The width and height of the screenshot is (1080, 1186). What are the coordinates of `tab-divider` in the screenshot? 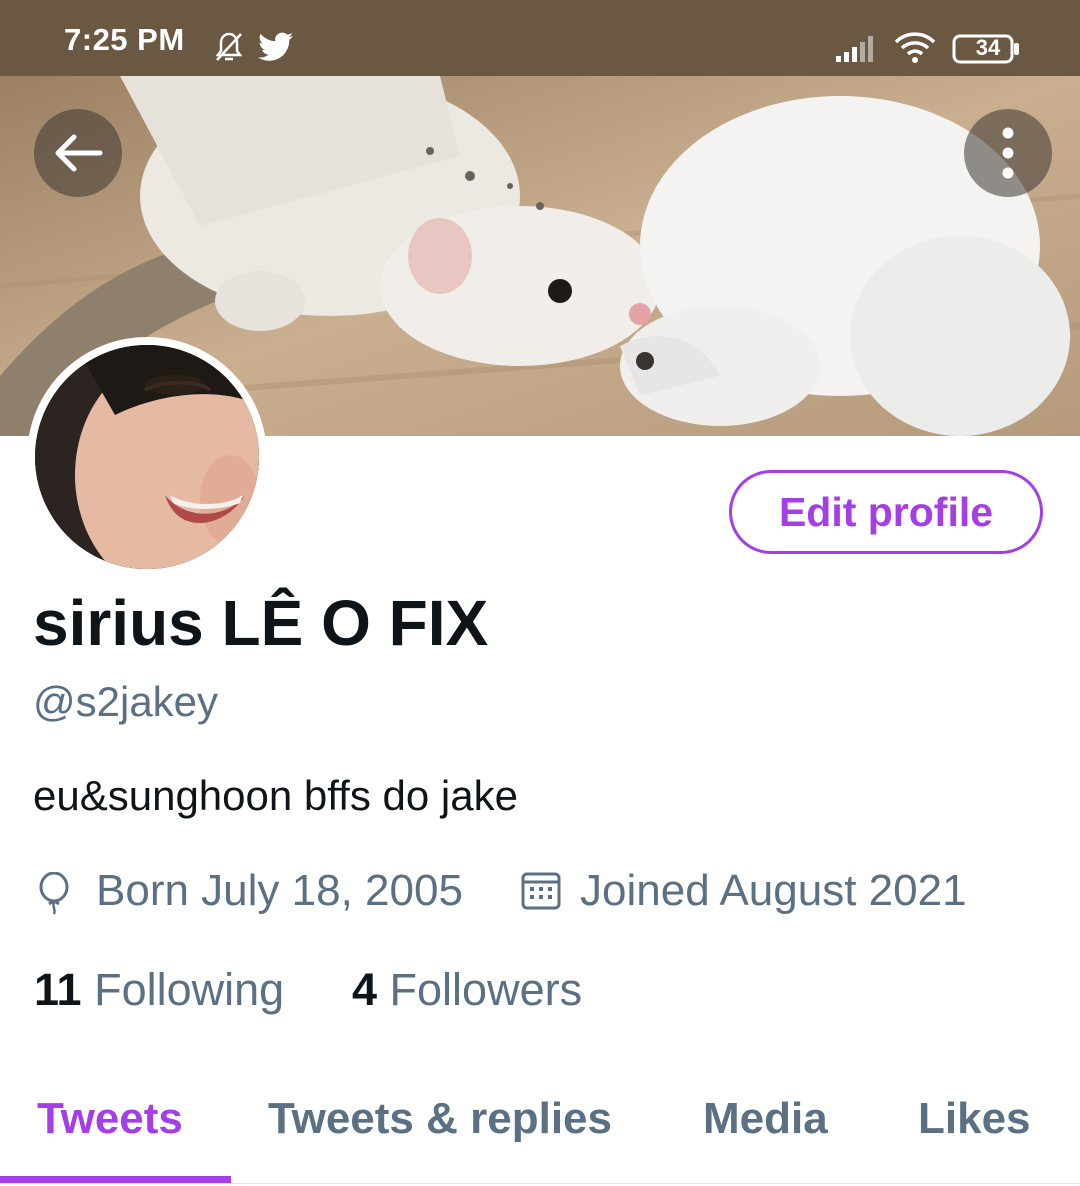 It's located at (540, 1183).